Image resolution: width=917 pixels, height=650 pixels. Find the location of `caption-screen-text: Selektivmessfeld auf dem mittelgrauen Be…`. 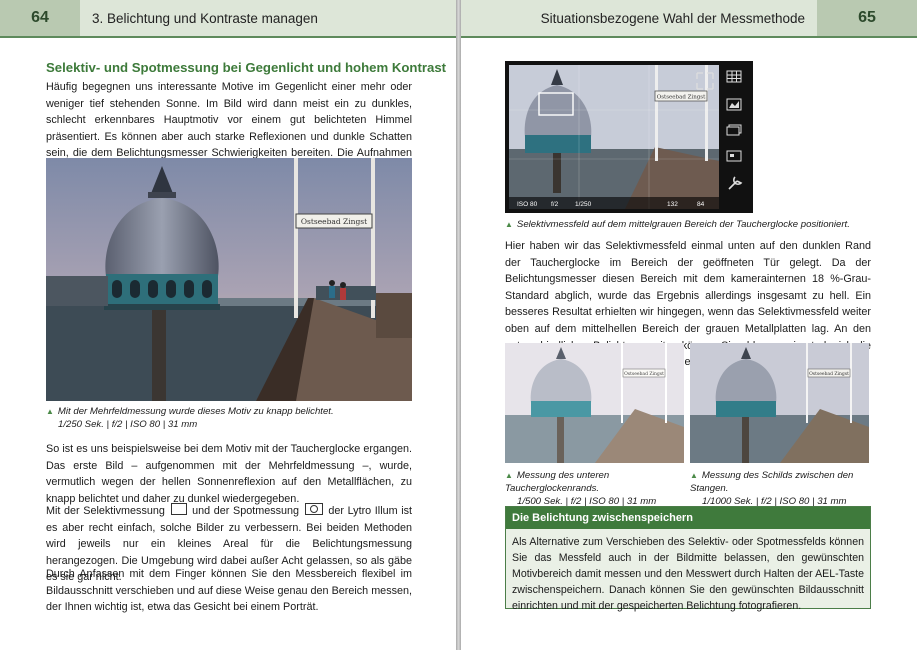

caption-screen-text: Selektivmessfeld auf dem mittelgrauen Be… is located at coordinates (683, 224).